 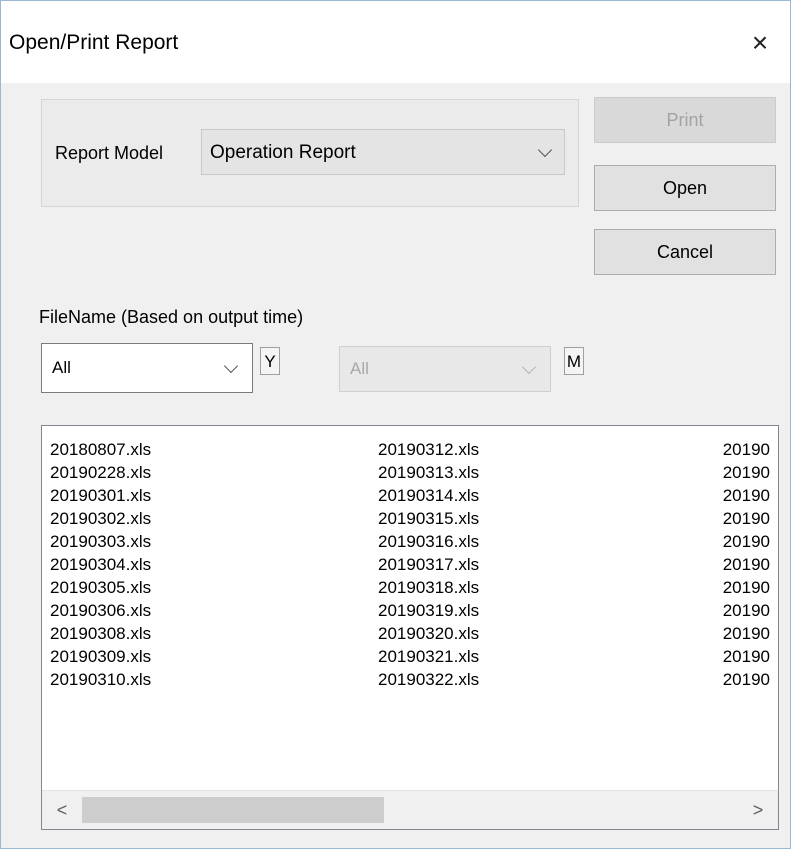 I want to click on list-item: 20190306.xls, so click(x=100, y=610).